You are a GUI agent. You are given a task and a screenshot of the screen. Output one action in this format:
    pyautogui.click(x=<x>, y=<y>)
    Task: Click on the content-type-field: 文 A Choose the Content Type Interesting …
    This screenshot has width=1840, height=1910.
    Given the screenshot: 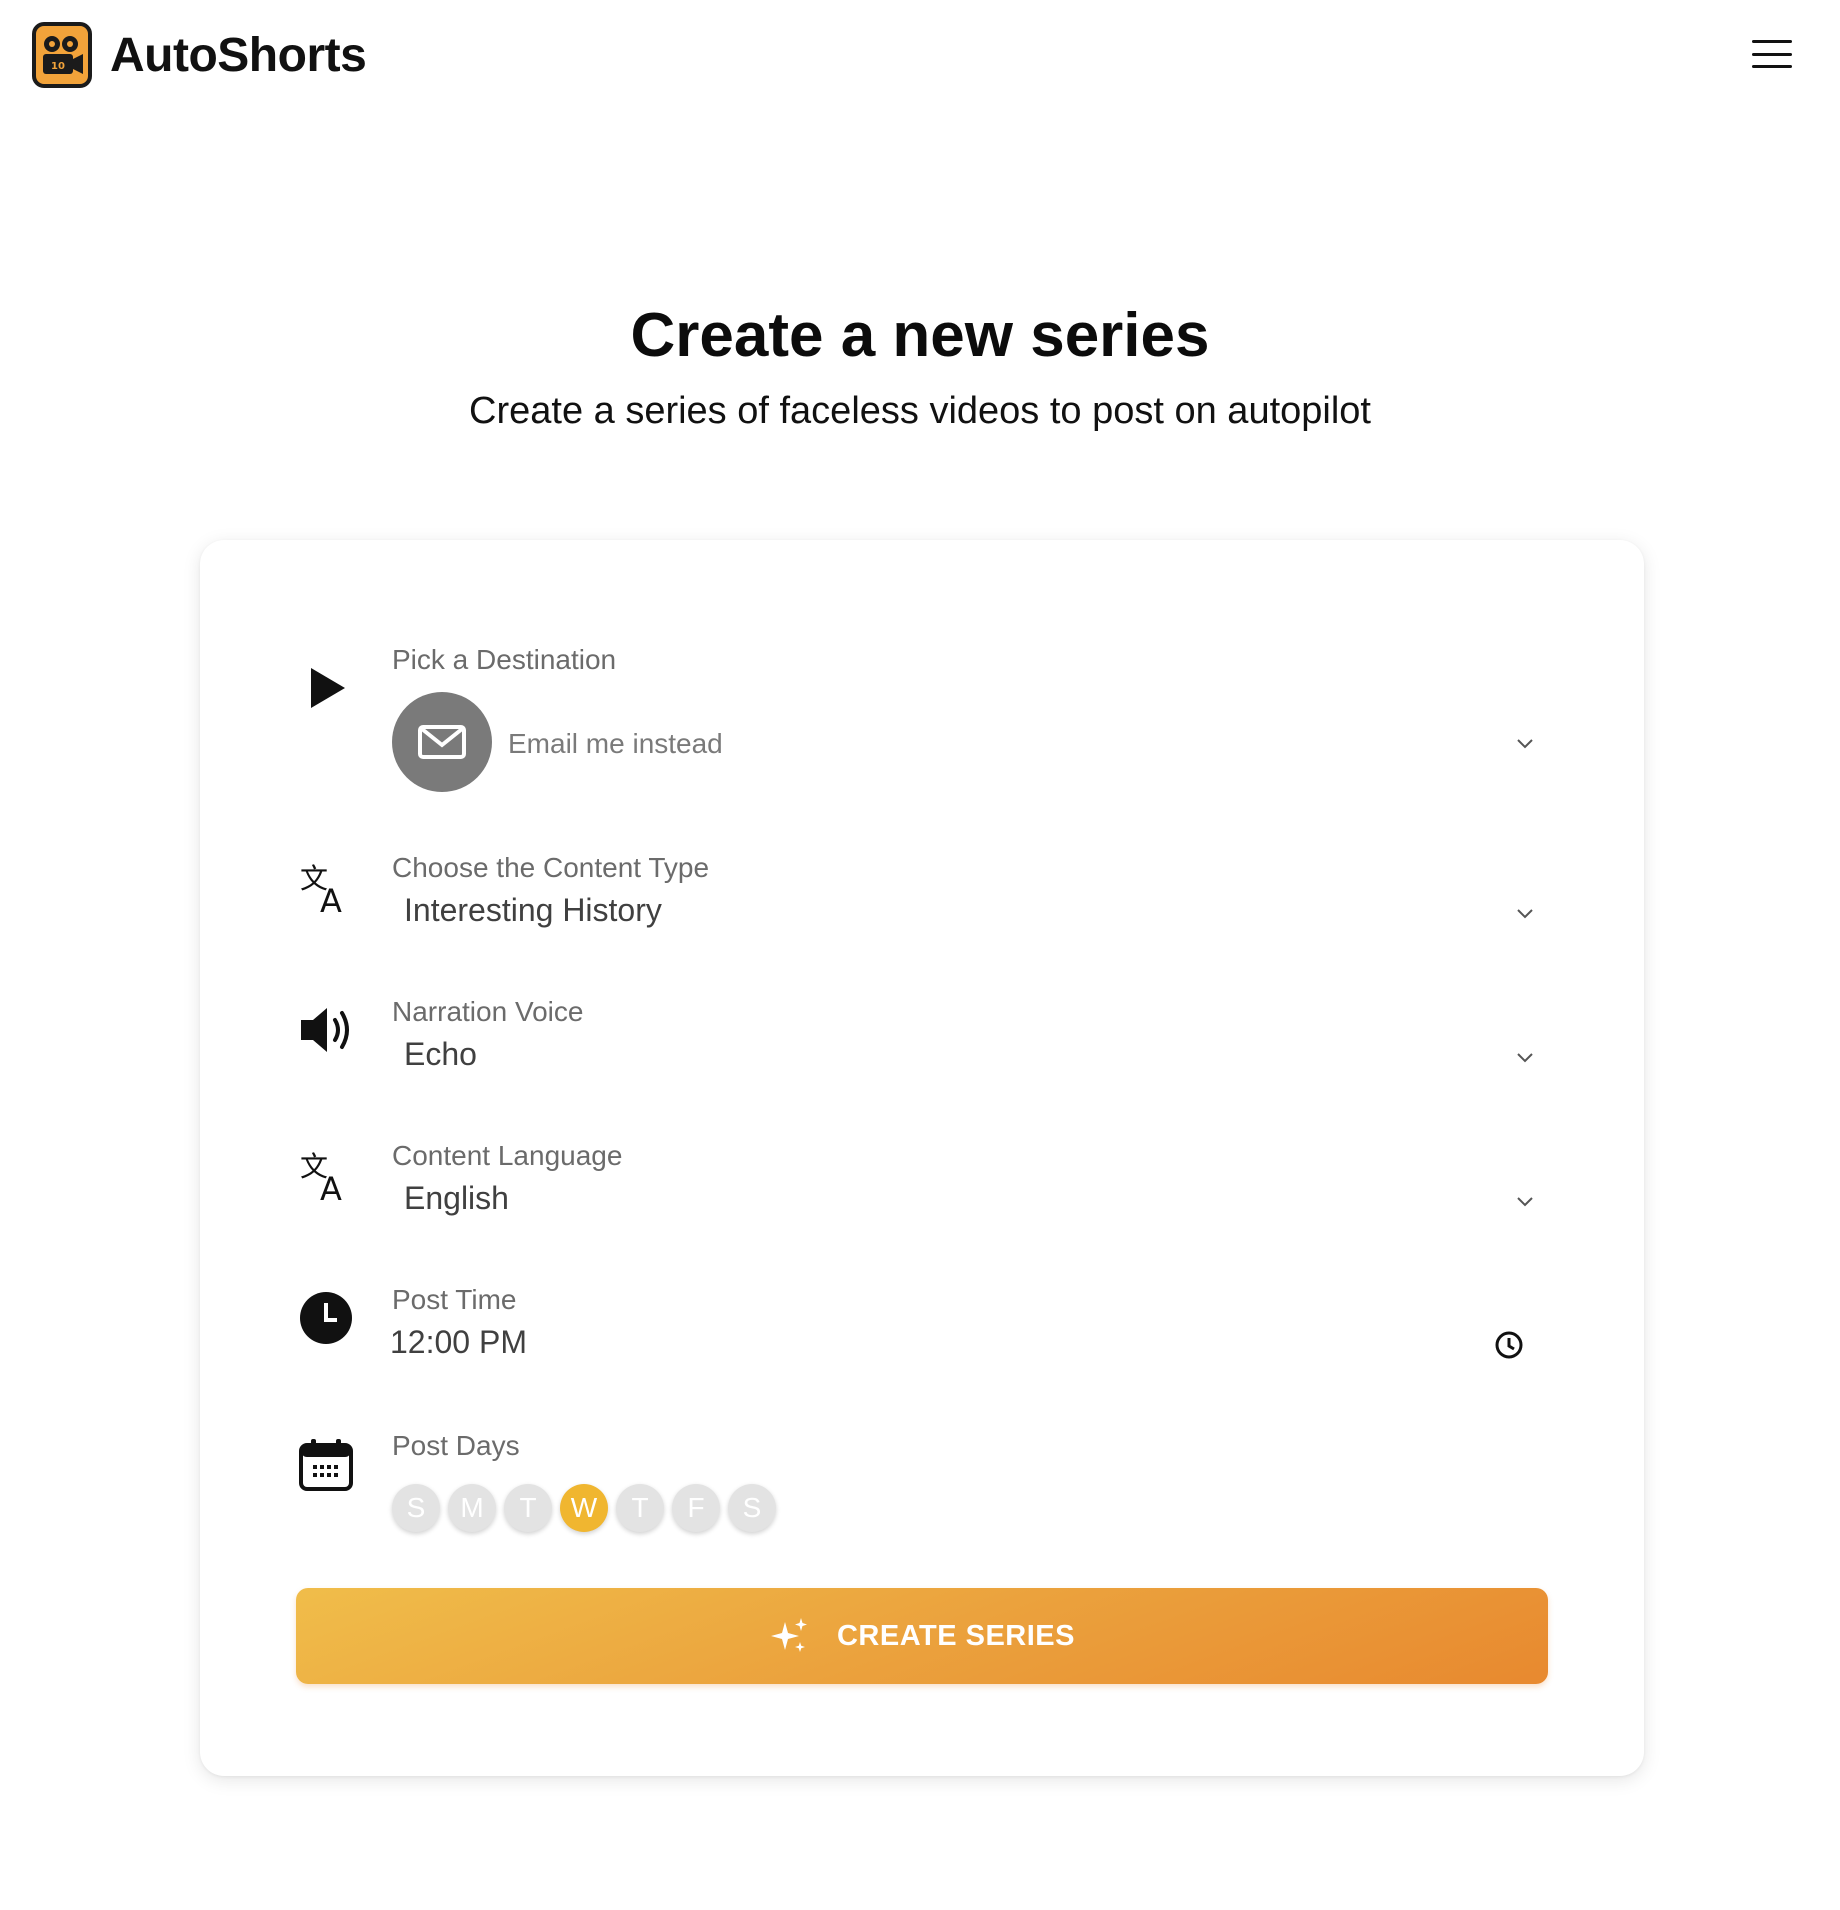 What is the action you would take?
    pyautogui.click(x=922, y=897)
    